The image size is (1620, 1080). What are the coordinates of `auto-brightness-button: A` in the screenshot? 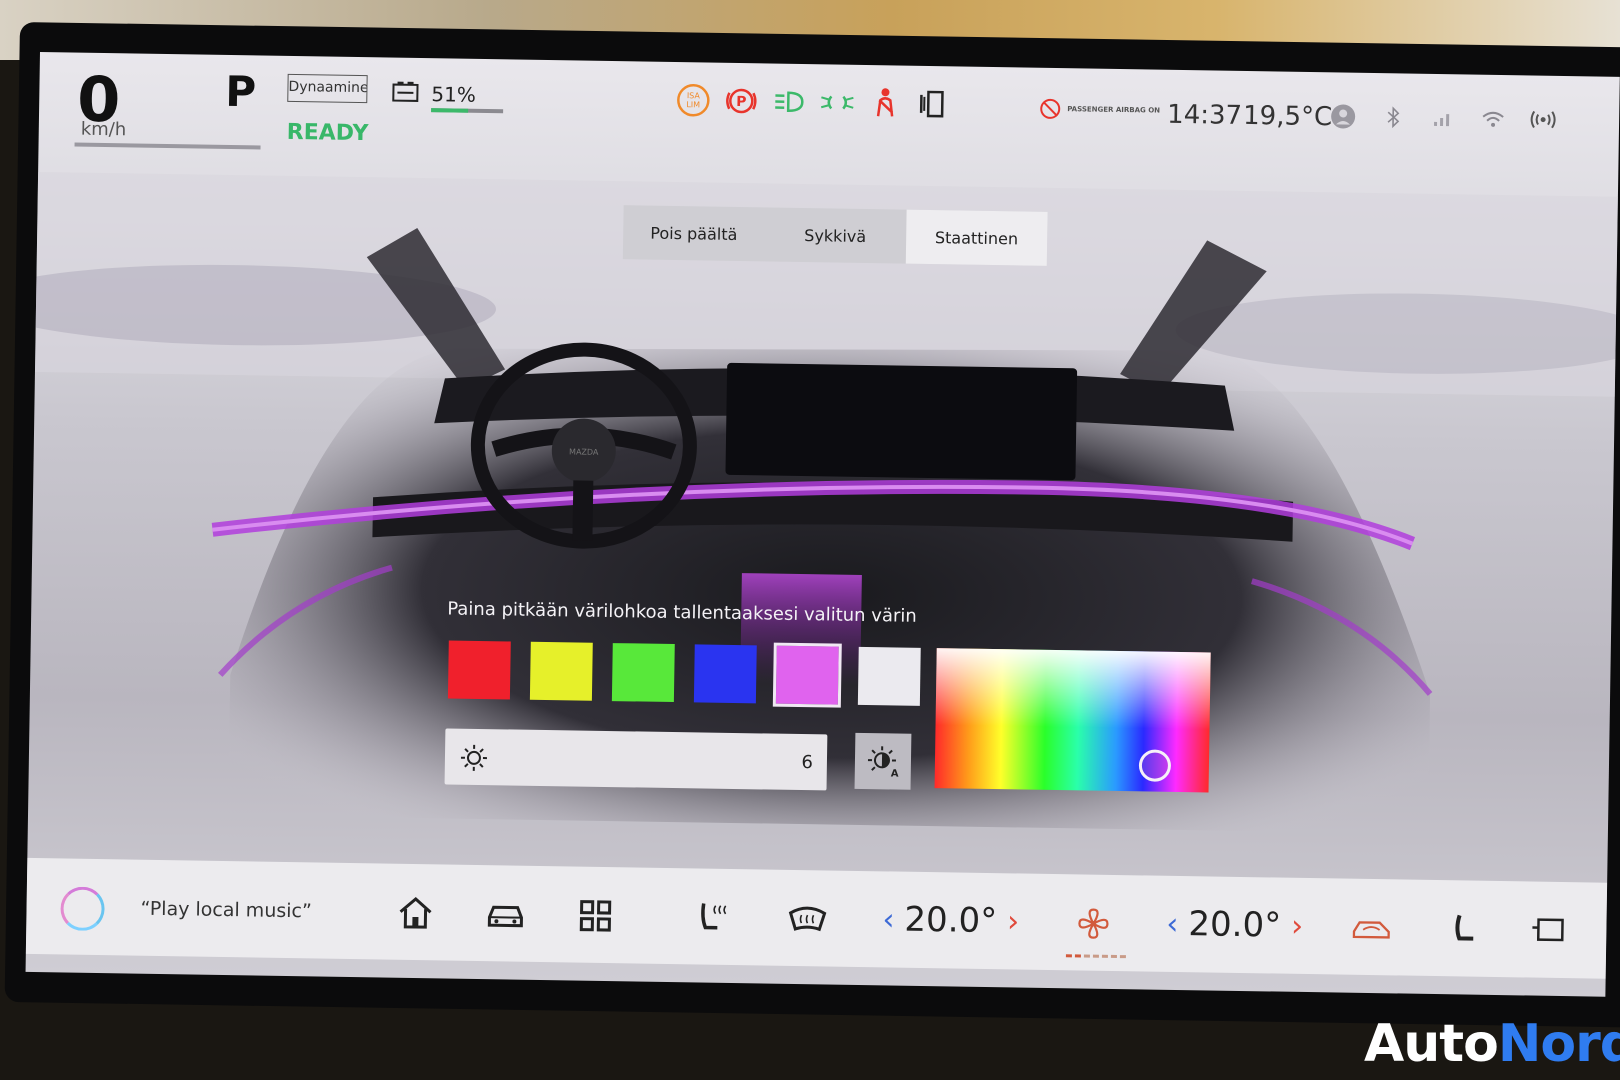 It's located at (883, 761).